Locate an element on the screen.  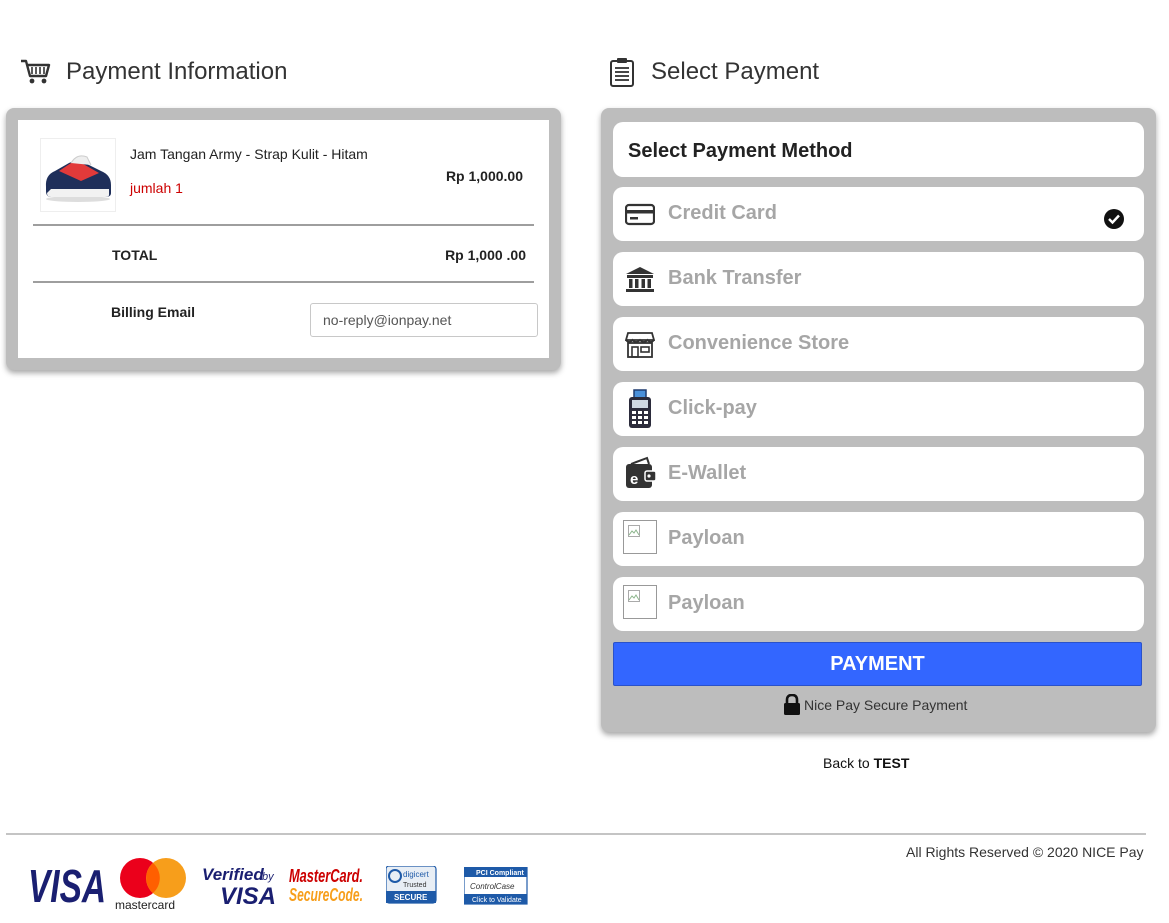
payment-option-click-pay: Click-pay is located at coordinates (878, 409).